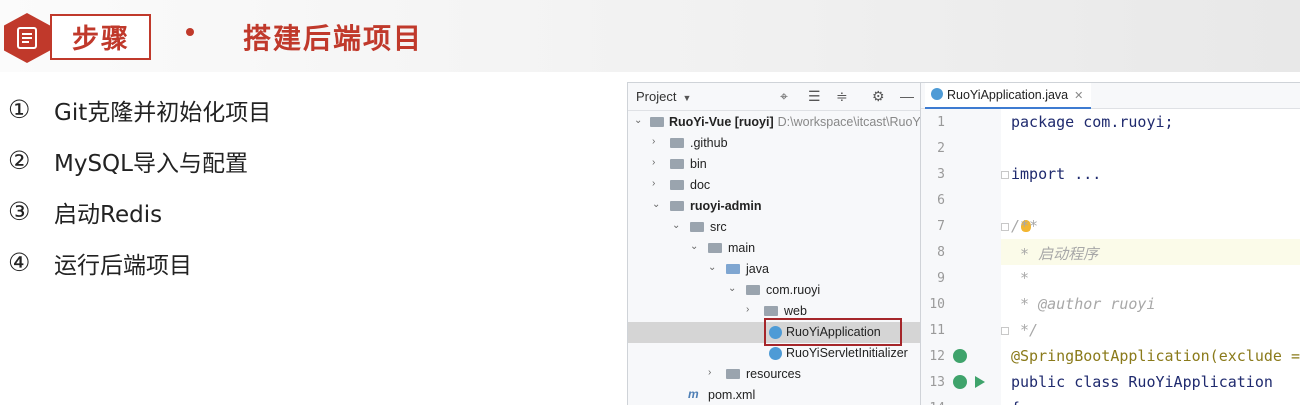 The height and width of the screenshot is (405, 1300). What do you see at coordinates (698, 164) in the screenshot?
I see `tree-label: bin` at bounding box center [698, 164].